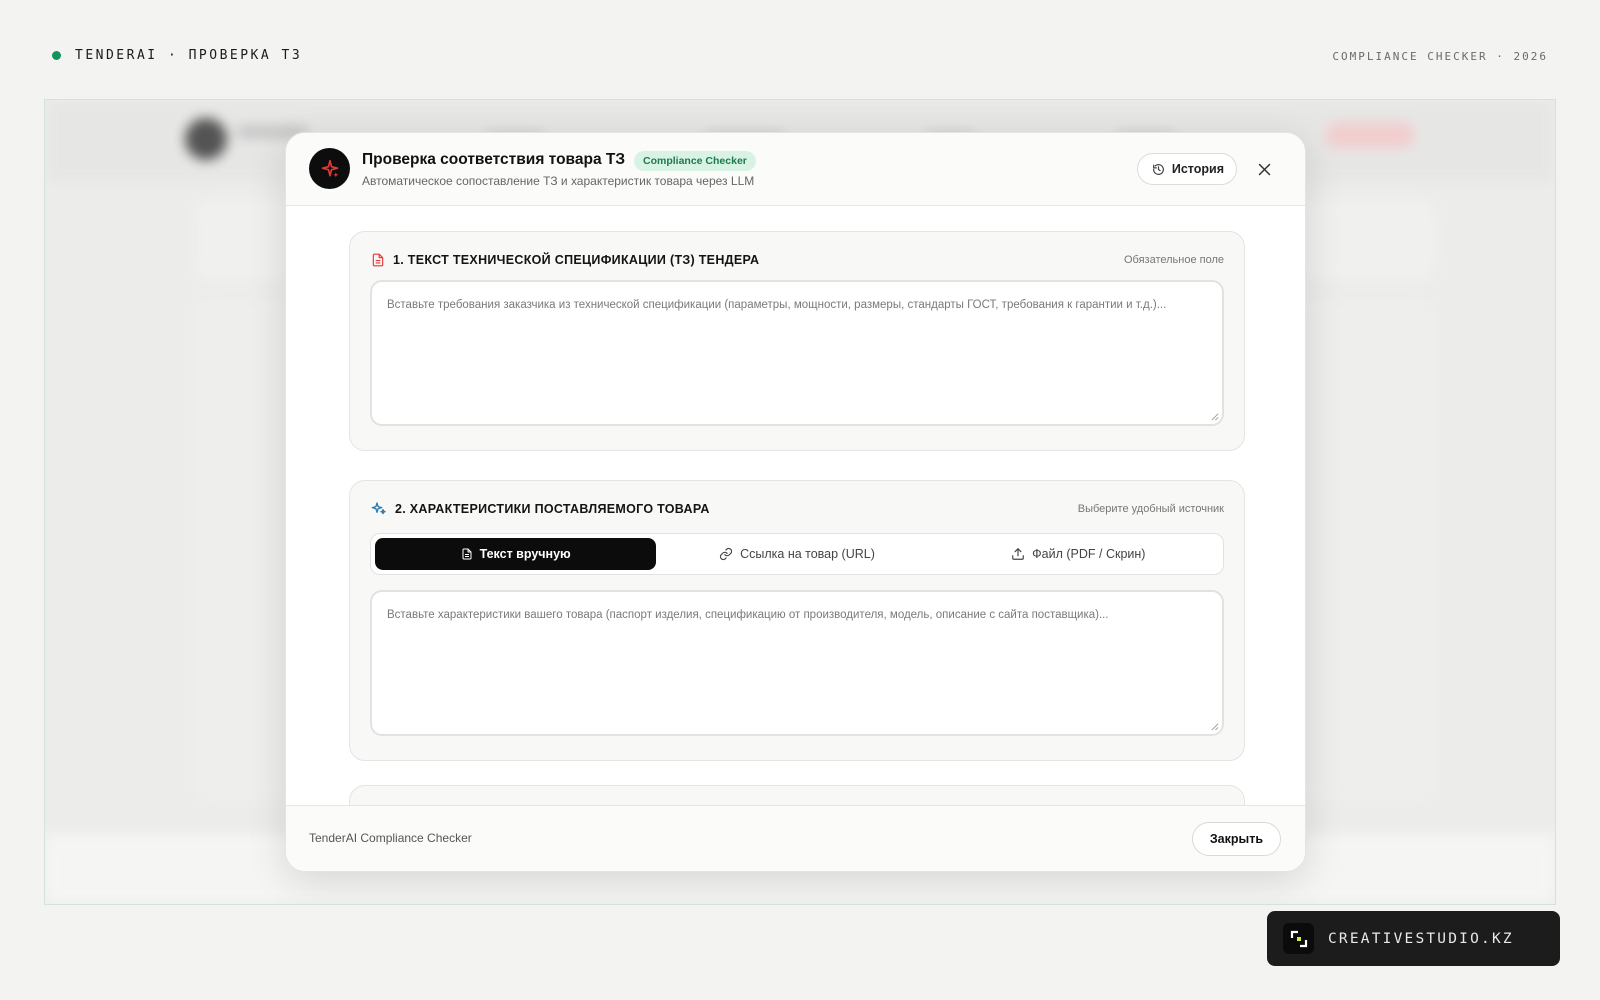 The width and height of the screenshot is (1600, 1000). I want to click on compliance-badge: Compliance Checker, so click(695, 161).